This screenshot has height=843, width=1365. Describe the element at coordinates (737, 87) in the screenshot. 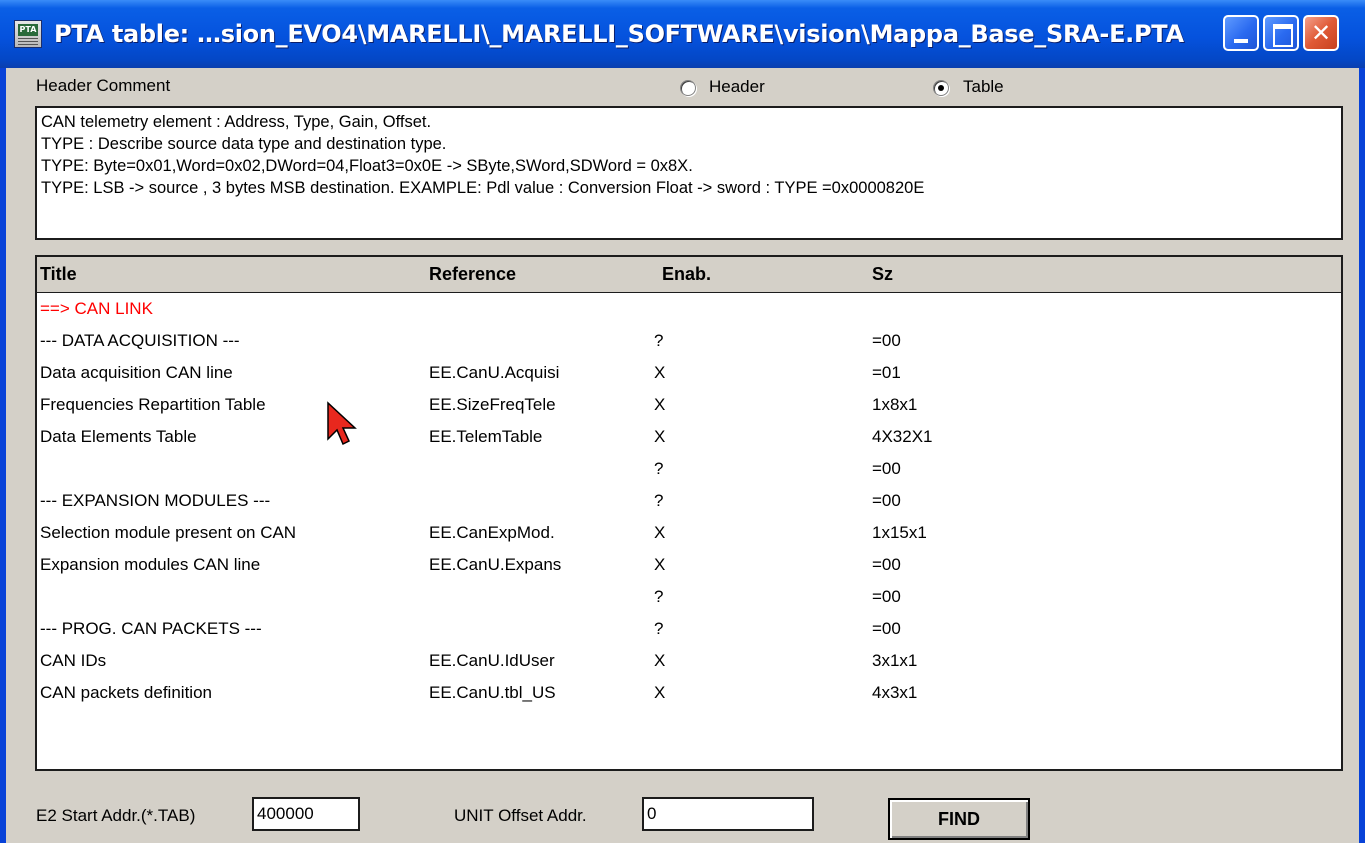

I see `radio-header-label: Header` at that location.